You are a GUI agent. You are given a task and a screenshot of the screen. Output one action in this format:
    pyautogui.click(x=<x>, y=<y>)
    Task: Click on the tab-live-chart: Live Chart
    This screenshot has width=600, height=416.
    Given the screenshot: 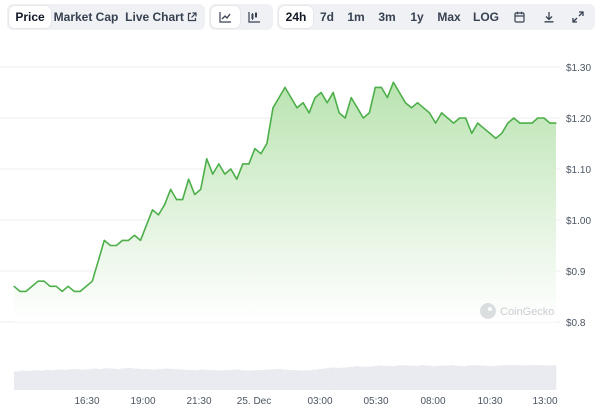 What is the action you would take?
    pyautogui.click(x=161, y=17)
    